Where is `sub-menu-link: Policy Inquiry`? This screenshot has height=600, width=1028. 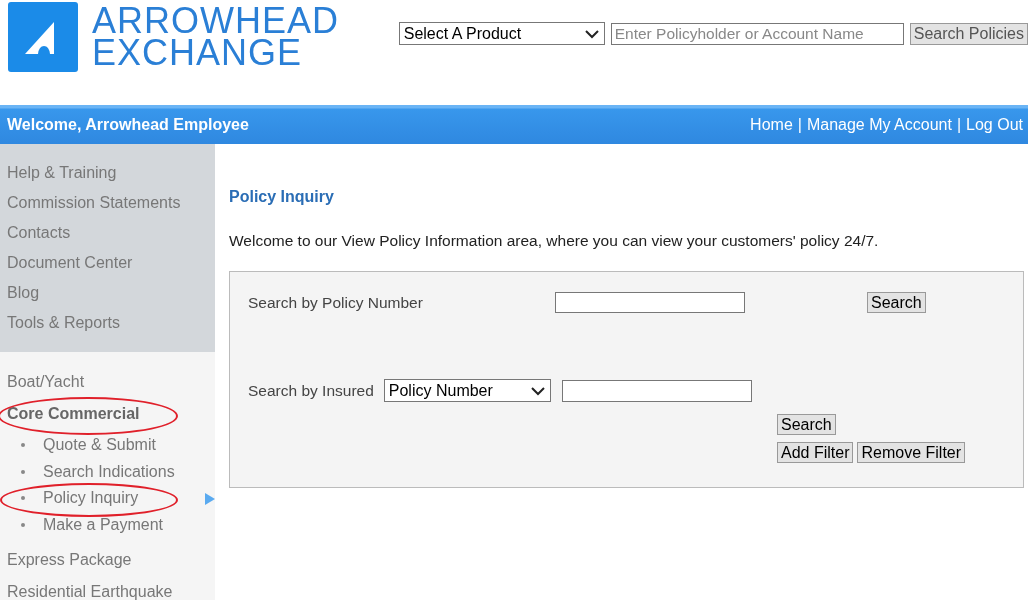
sub-menu-link: Policy Inquiry is located at coordinates (91, 498).